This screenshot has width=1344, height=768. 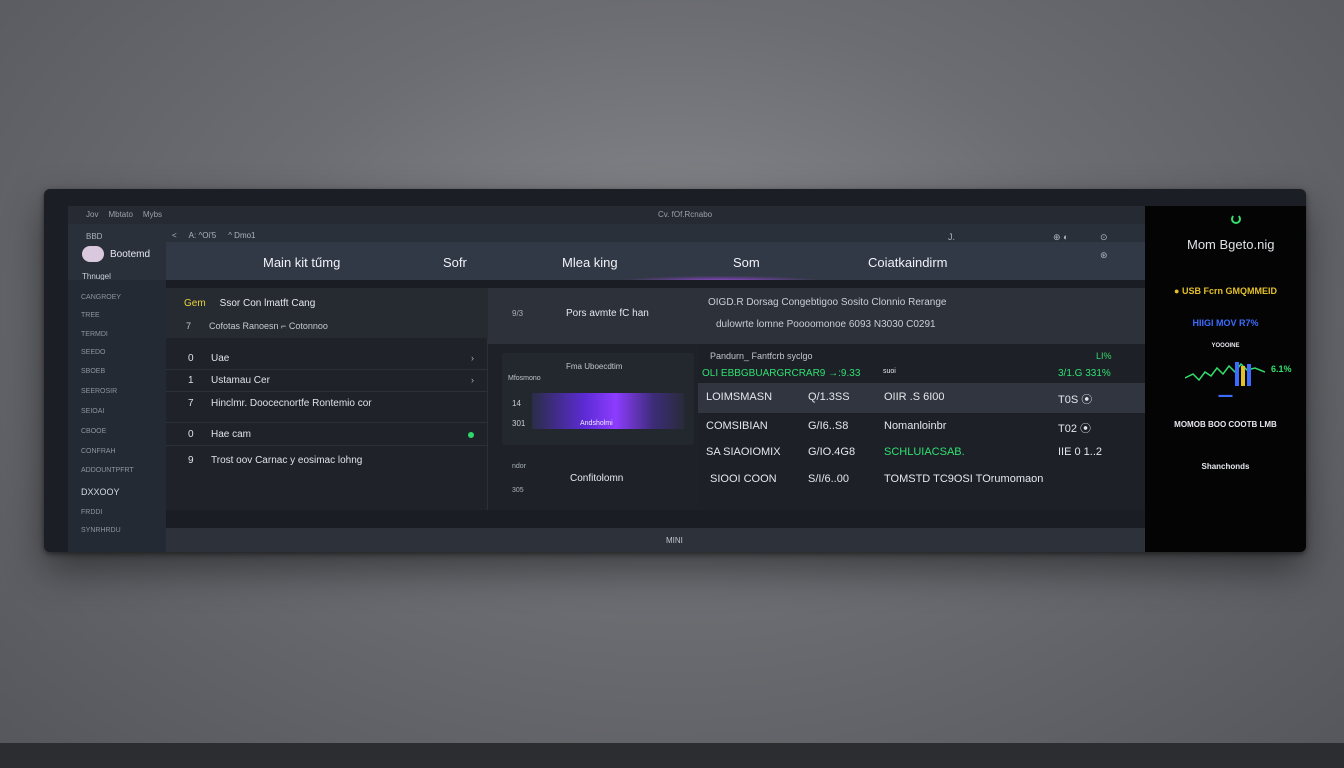 What do you see at coordinates (287, 460) in the screenshot?
I see `row-text: Trost oov Carnac y eosimac lohng` at bounding box center [287, 460].